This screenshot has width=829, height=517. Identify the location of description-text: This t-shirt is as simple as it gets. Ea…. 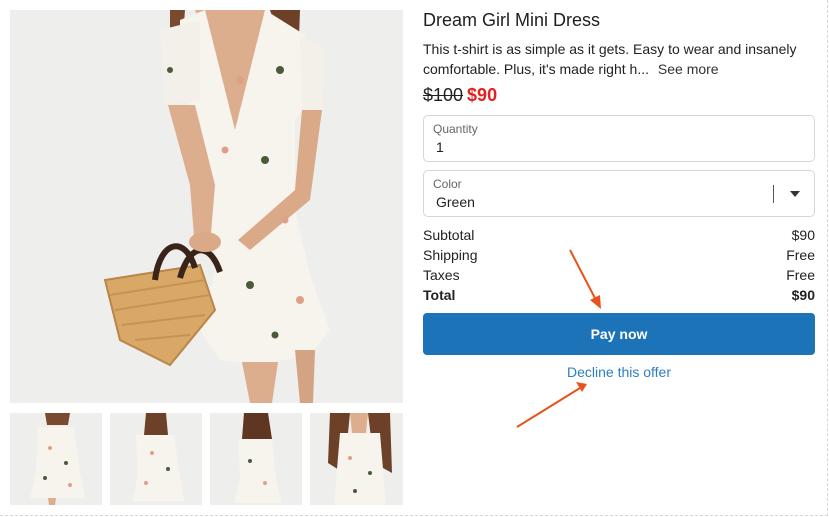
(610, 59).